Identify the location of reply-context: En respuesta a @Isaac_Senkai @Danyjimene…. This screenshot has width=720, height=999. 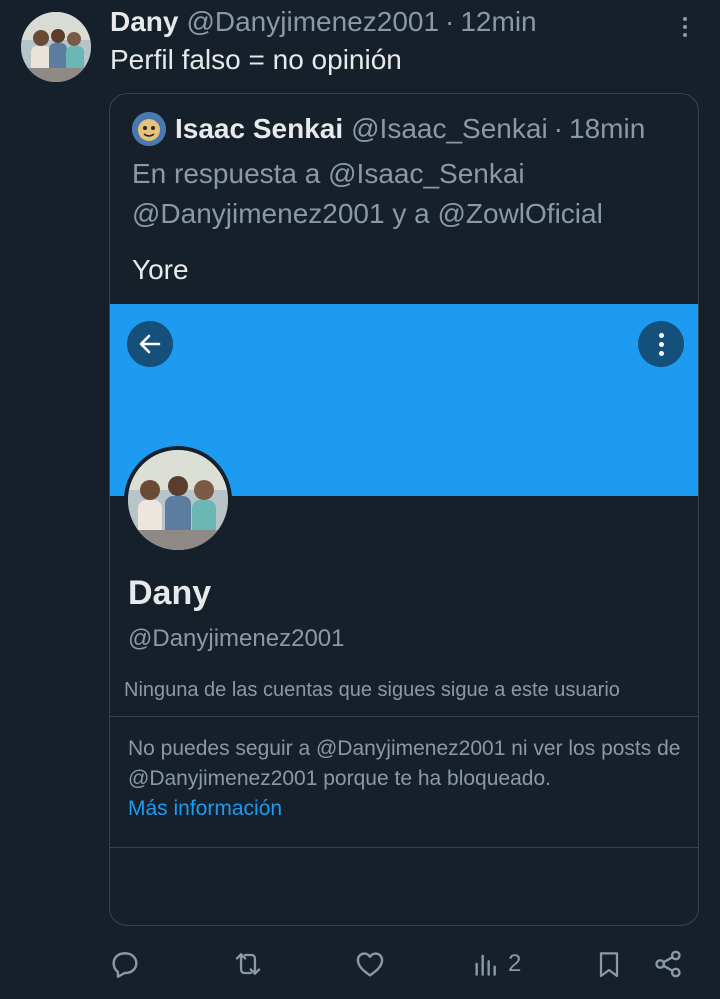
(412, 194).